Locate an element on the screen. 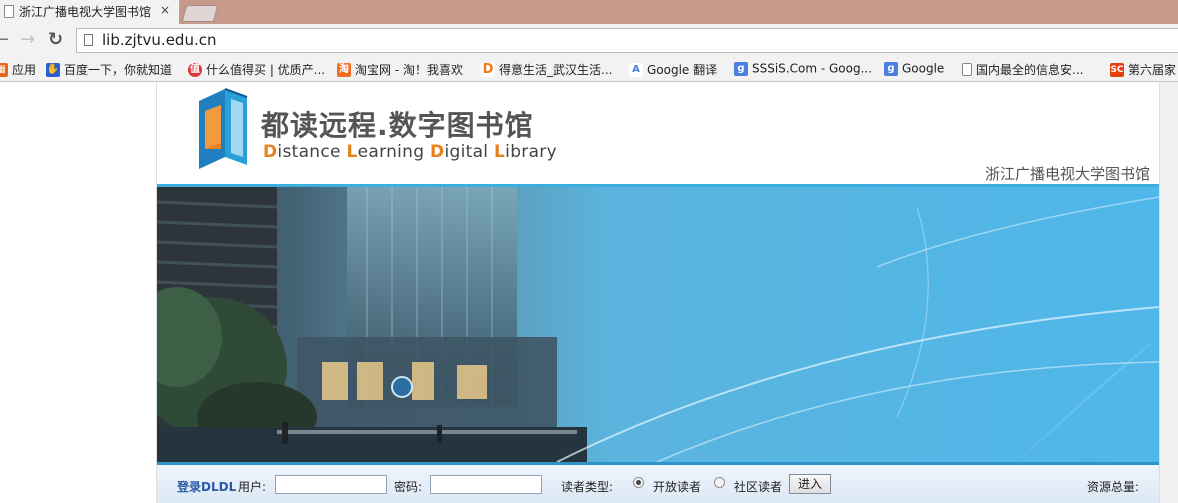  bookmark-google-translate: A Google 翻译 is located at coordinates (673, 69).